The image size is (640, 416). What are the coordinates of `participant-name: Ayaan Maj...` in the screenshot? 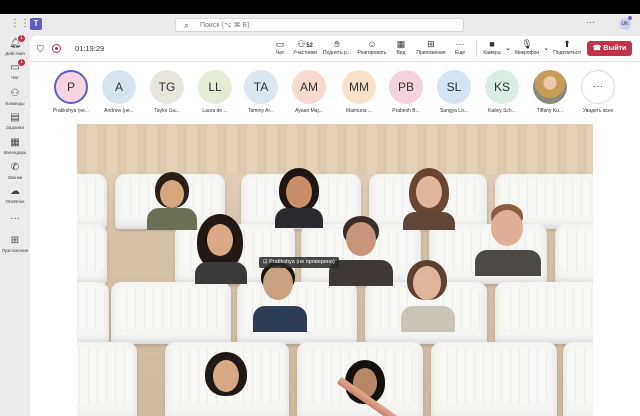 It's located at (309, 111).